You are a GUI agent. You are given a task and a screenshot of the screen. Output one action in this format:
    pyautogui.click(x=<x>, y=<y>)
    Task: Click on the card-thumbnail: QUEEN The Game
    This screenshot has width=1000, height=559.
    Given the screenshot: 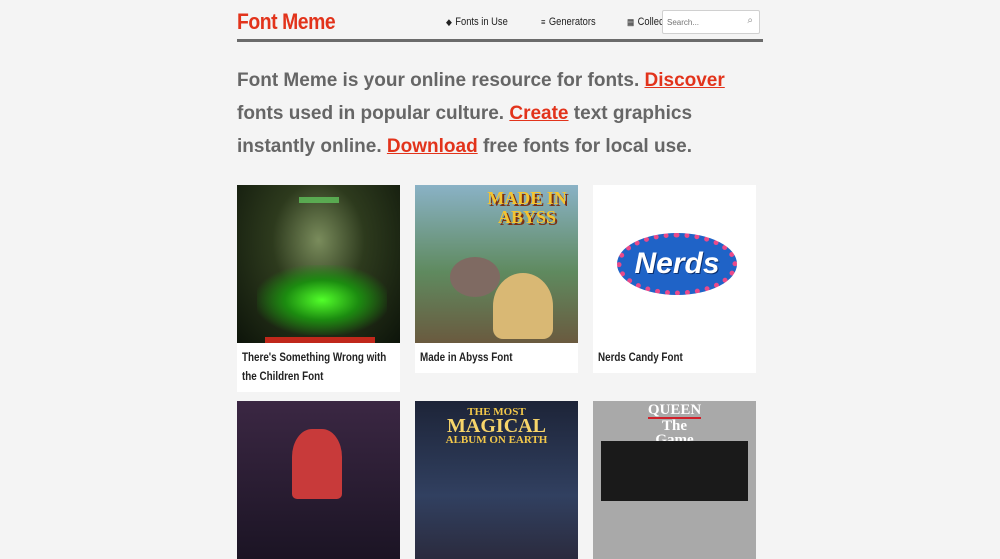 What is the action you would take?
    pyautogui.click(x=674, y=480)
    